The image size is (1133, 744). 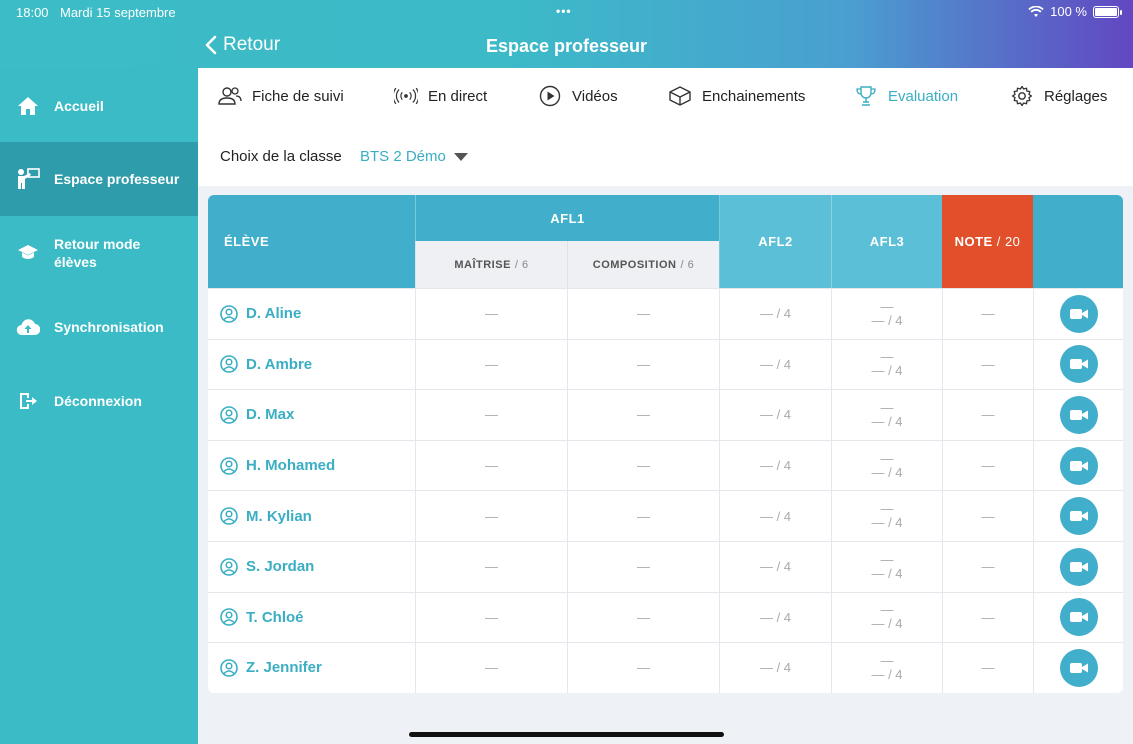 I want to click on header-afl1: AFL1, so click(x=567, y=218).